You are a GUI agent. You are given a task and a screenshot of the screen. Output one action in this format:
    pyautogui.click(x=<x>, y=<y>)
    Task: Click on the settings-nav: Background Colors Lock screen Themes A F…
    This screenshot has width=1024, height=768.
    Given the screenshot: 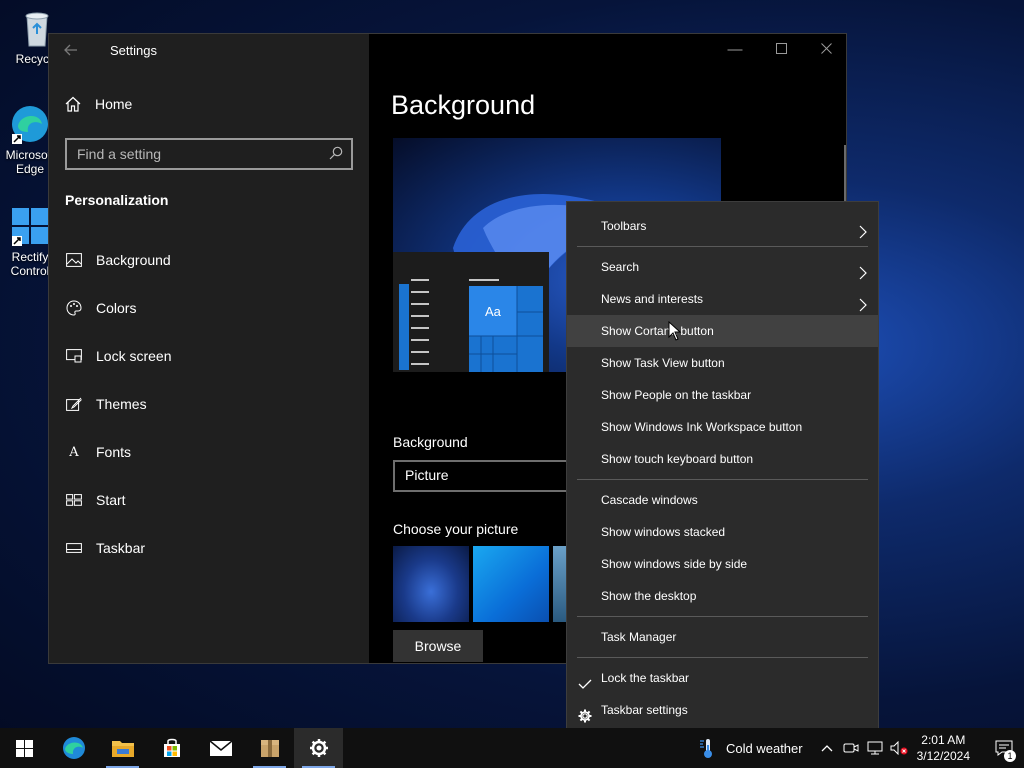 What is the action you would take?
    pyautogui.click(x=209, y=404)
    